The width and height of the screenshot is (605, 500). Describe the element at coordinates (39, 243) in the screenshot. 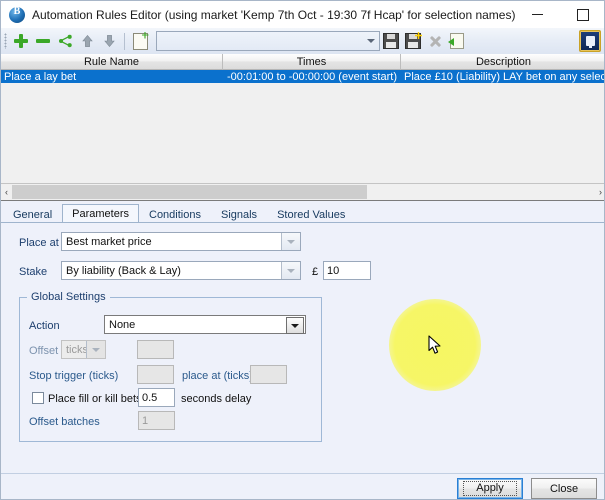

I see `place-at-label: Place at` at that location.